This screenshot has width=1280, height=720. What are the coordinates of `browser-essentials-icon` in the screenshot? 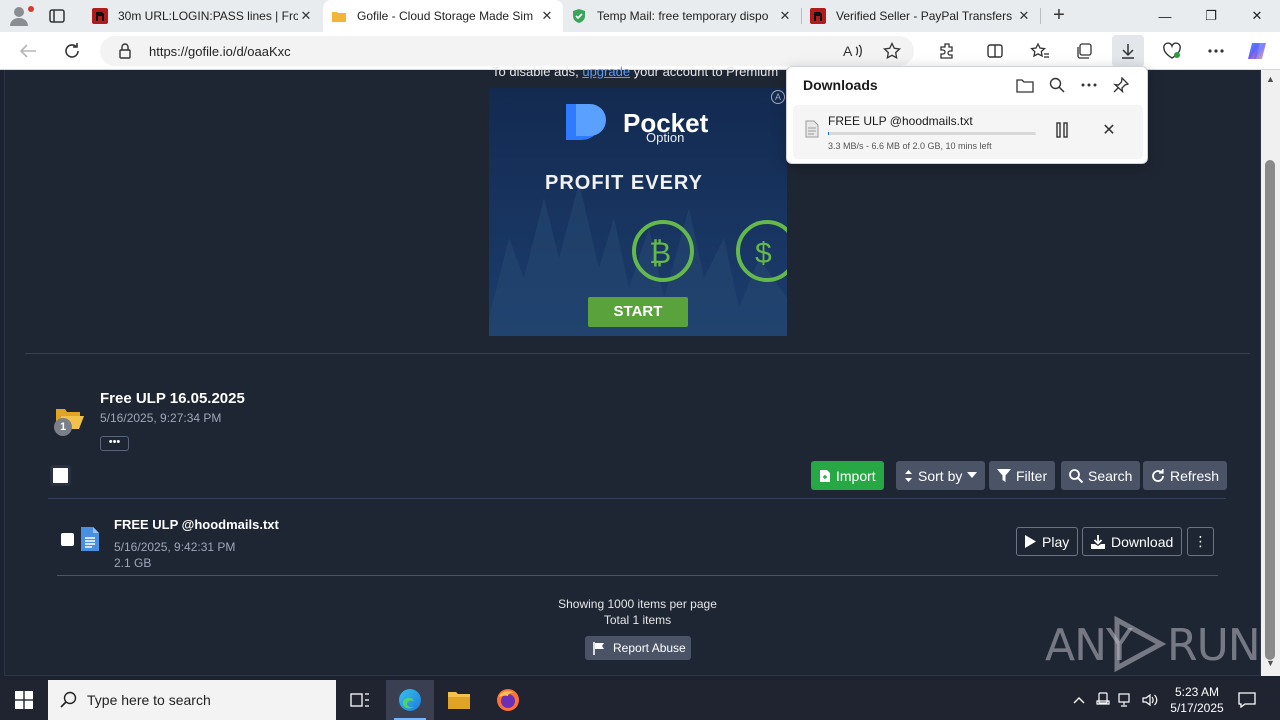 It's located at (1172, 51).